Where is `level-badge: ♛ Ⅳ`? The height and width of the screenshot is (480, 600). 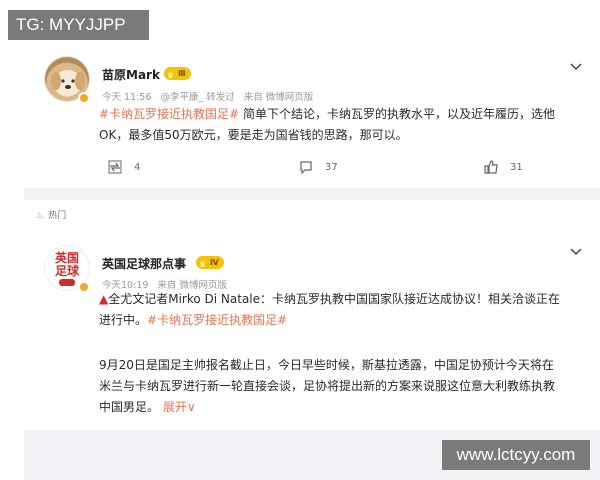 level-badge: ♛ Ⅳ is located at coordinates (210, 262).